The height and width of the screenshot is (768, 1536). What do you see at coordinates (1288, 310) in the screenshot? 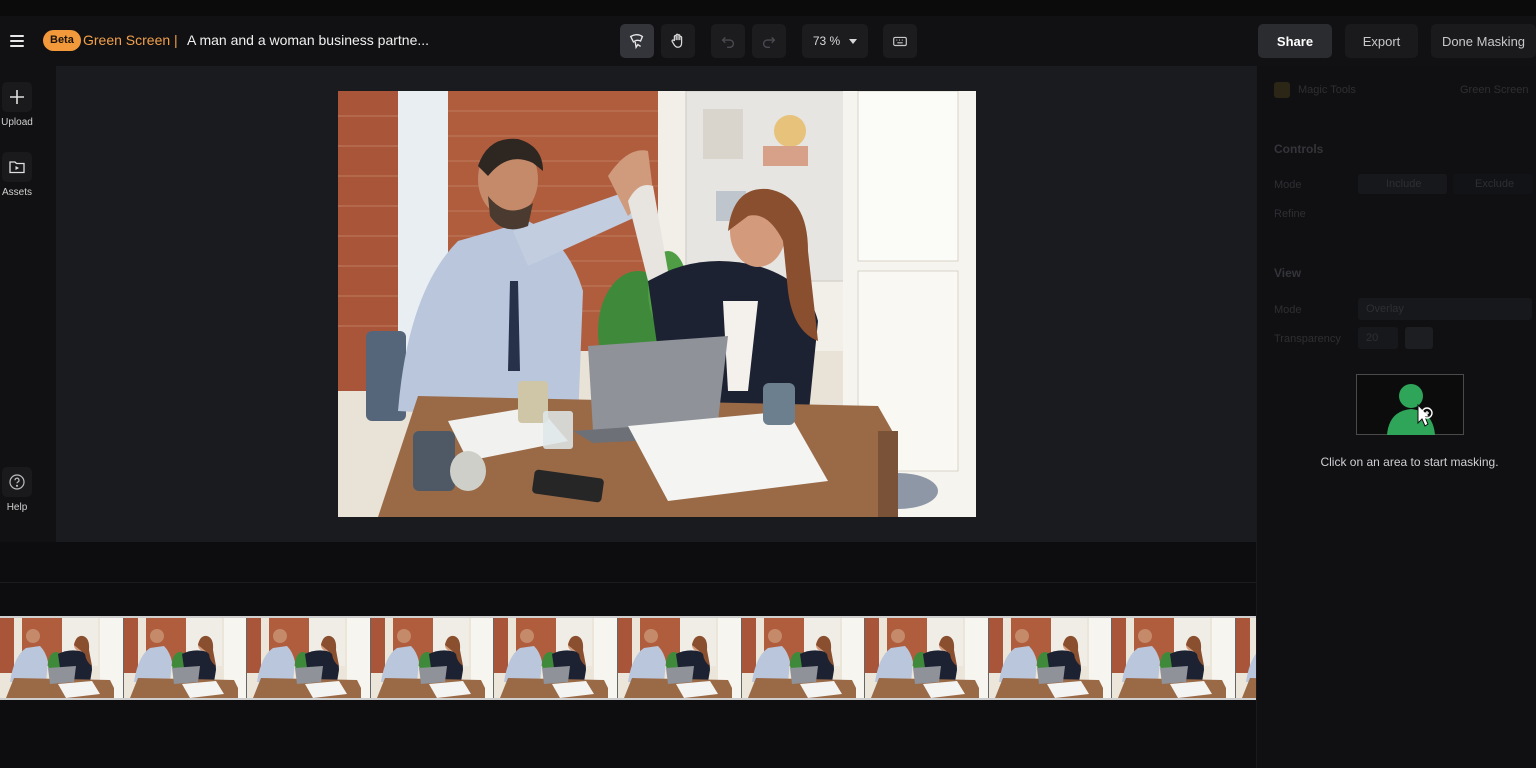
I see `view-mode-label: Mode` at bounding box center [1288, 310].